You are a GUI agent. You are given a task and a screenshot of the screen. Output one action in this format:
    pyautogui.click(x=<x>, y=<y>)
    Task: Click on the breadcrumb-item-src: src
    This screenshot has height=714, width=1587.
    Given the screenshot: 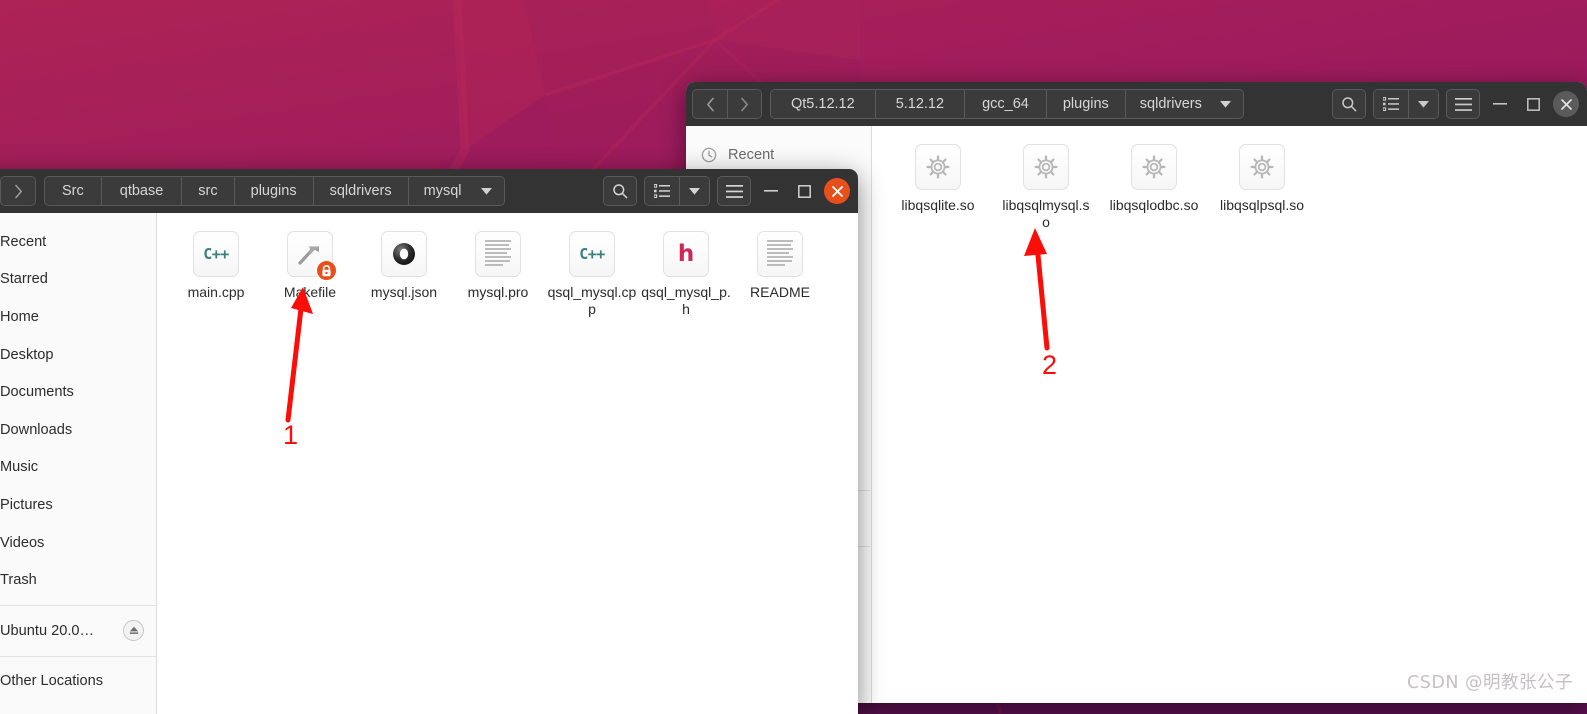 What is the action you would take?
    pyautogui.click(x=207, y=191)
    